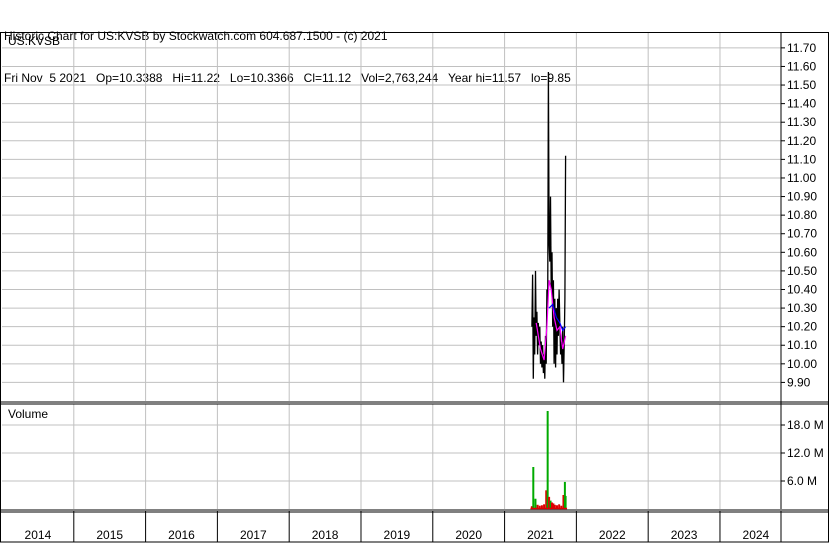 The image size is (830, 543). Describe the element at coordinates (34, 41) in the screenshot. I see `symbol-label: US:KVSB` at that location.